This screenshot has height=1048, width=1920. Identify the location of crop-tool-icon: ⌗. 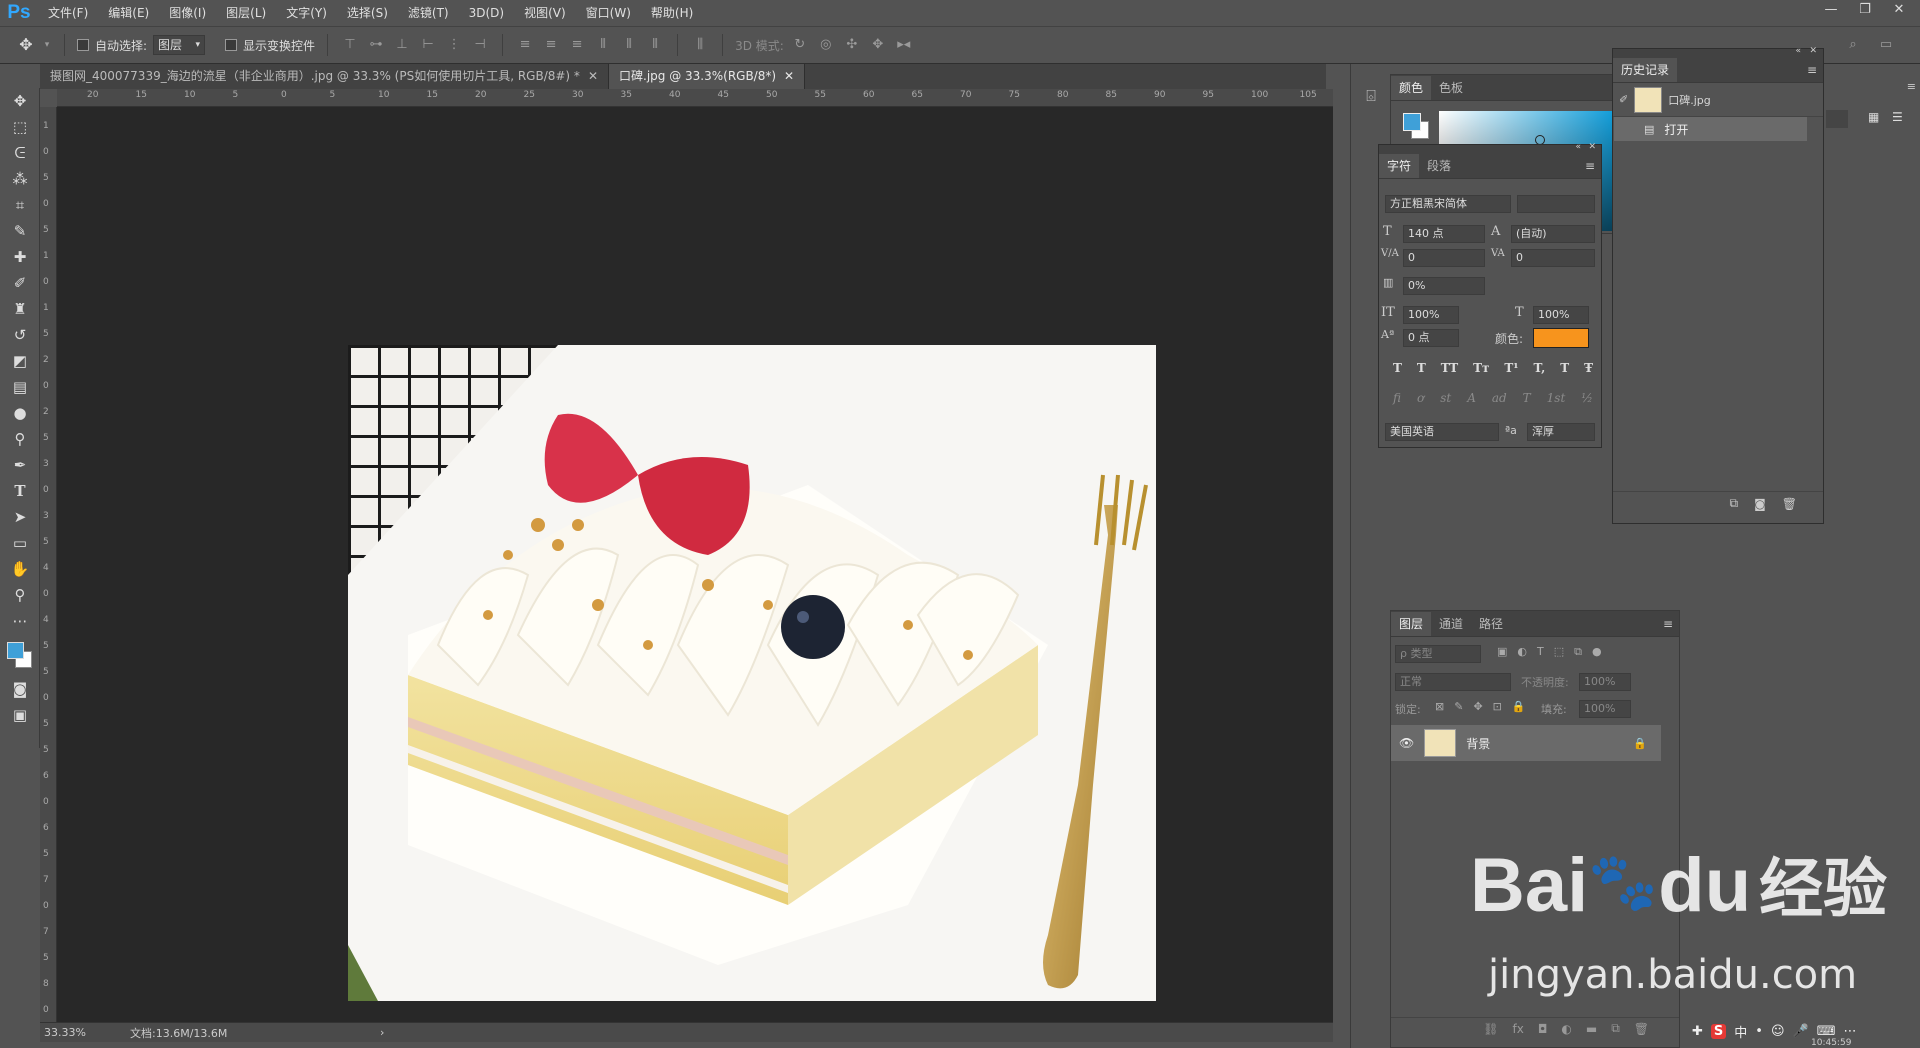
(20, 205).